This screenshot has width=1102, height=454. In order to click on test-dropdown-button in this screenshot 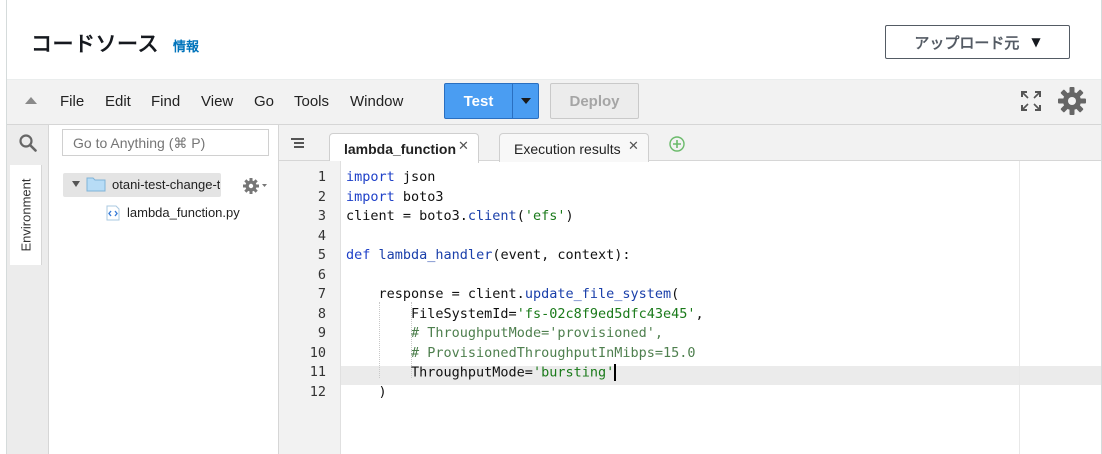, I will do `click(525, 101)`.